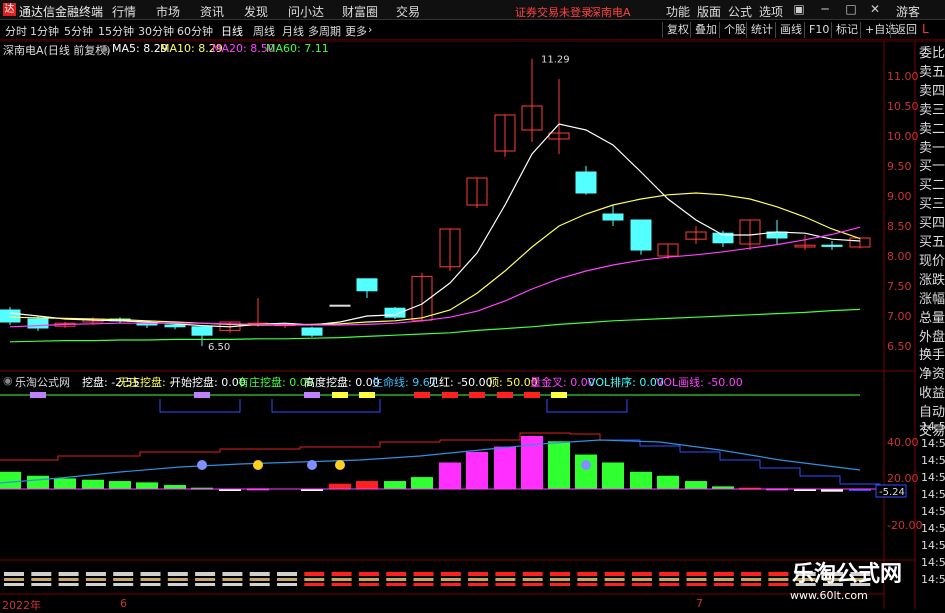 The height and width of the screenshot is (613, 945). Describe the element at coordinates (933, 460) in the screenshot. I see `time-label-2: 14:56` at that location.